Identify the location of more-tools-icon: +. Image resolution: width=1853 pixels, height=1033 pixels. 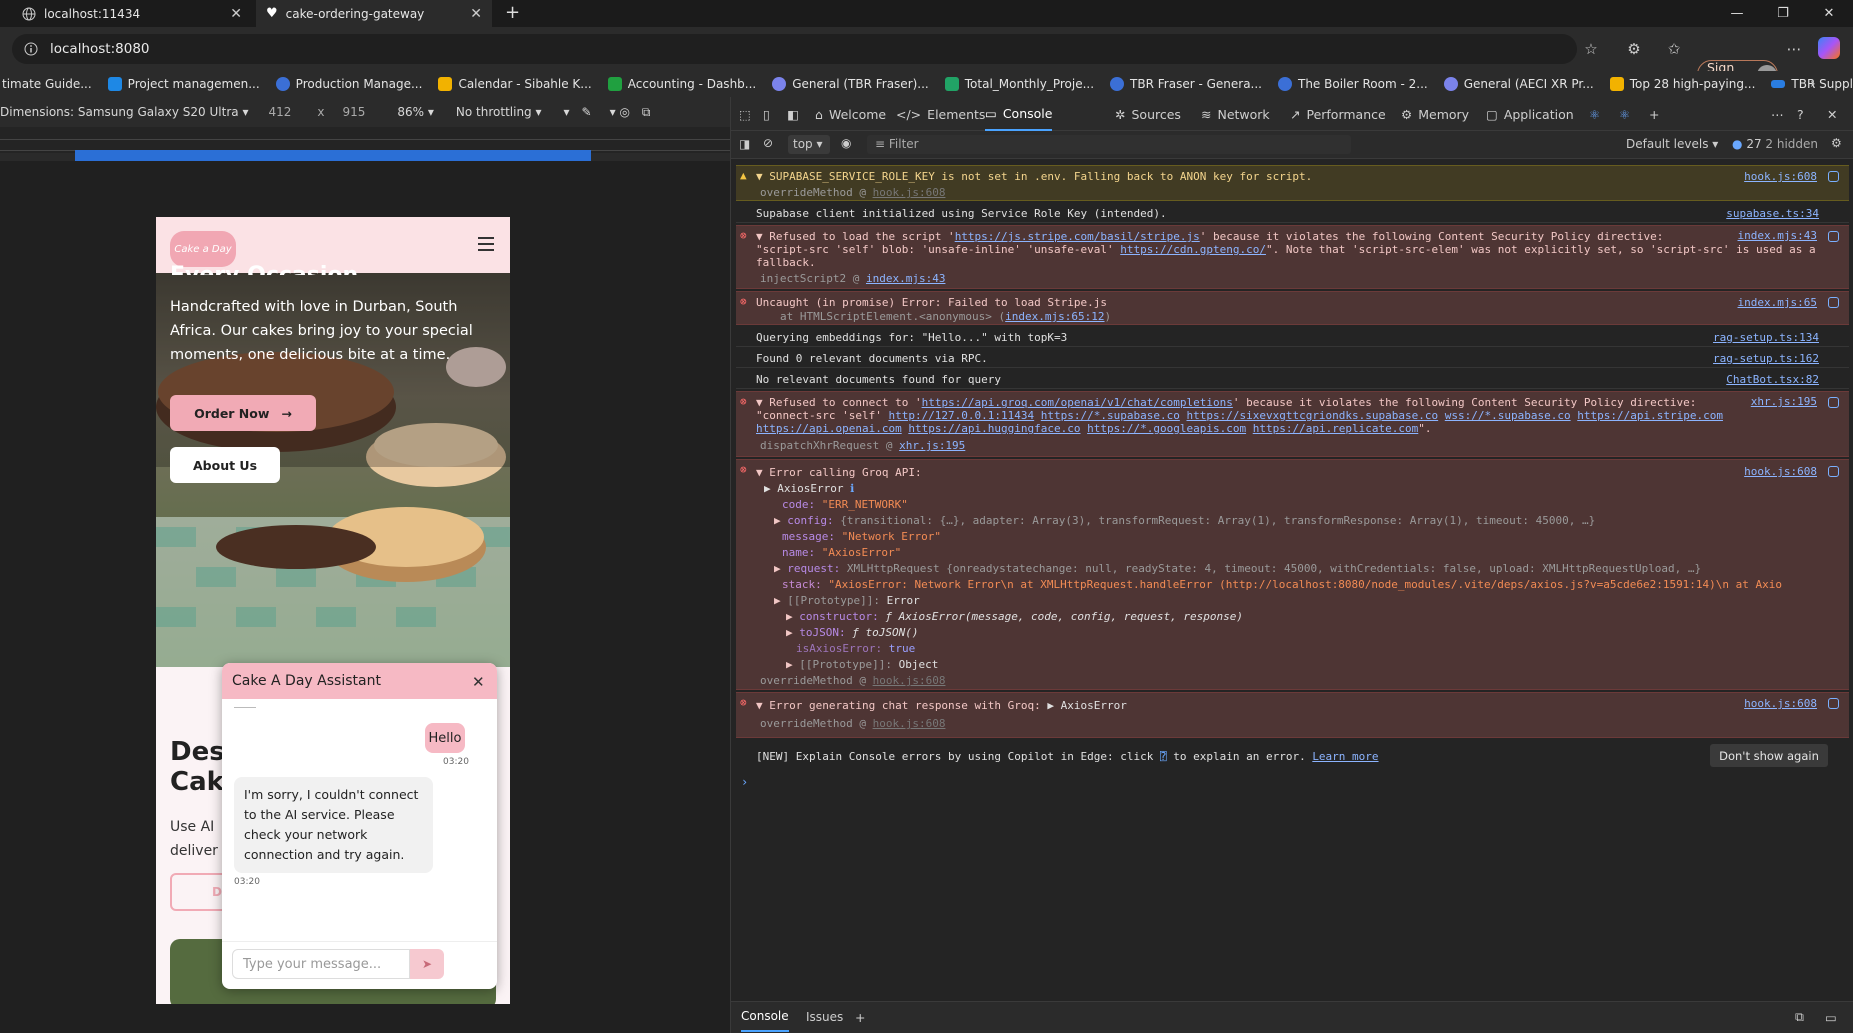
(1654, 114).